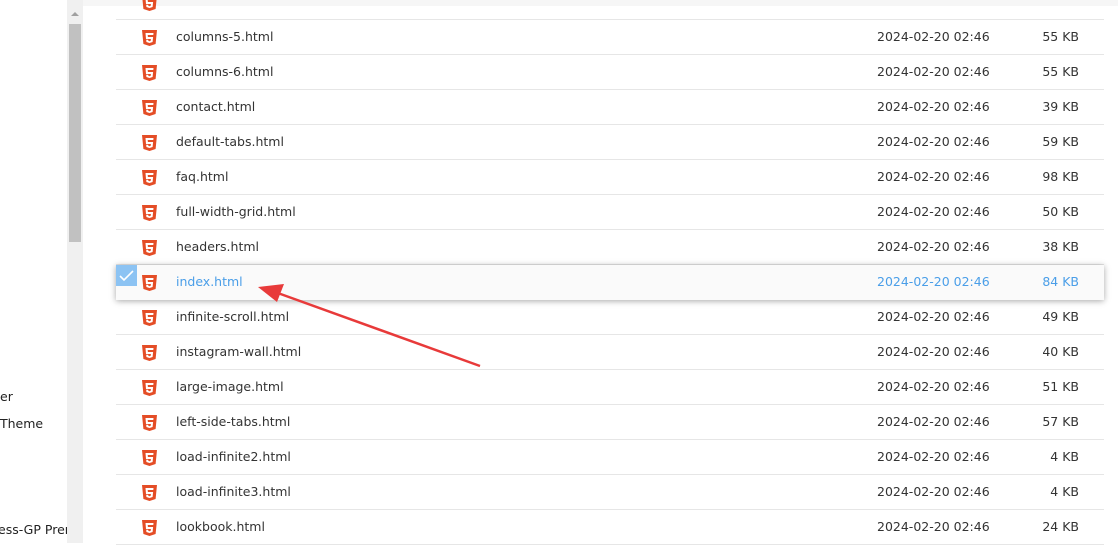 The width and height of the screenshot is (1118, 545). Describe the element at coordinates (369, 326) in the screenshot. I see `annotation-arrow` at that location.